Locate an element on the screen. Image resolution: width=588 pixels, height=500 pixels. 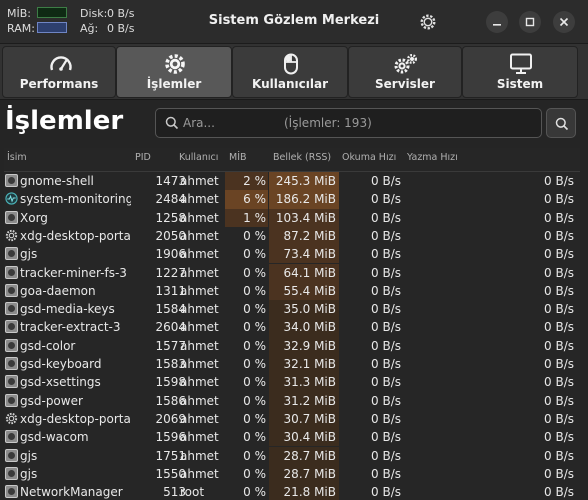
process-pid: 1583 is located at coordinates (170, 364).